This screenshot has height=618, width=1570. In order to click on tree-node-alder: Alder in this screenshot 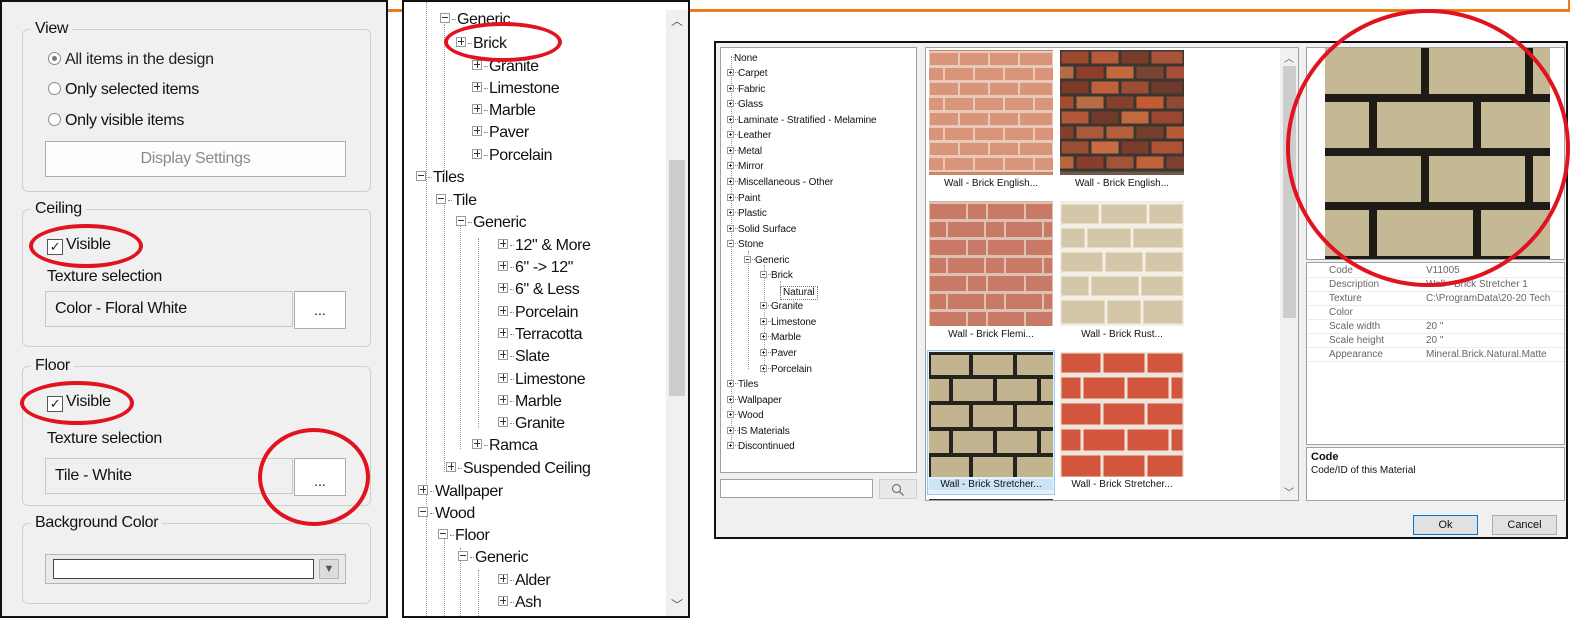, I will do `click(524, 581)`.